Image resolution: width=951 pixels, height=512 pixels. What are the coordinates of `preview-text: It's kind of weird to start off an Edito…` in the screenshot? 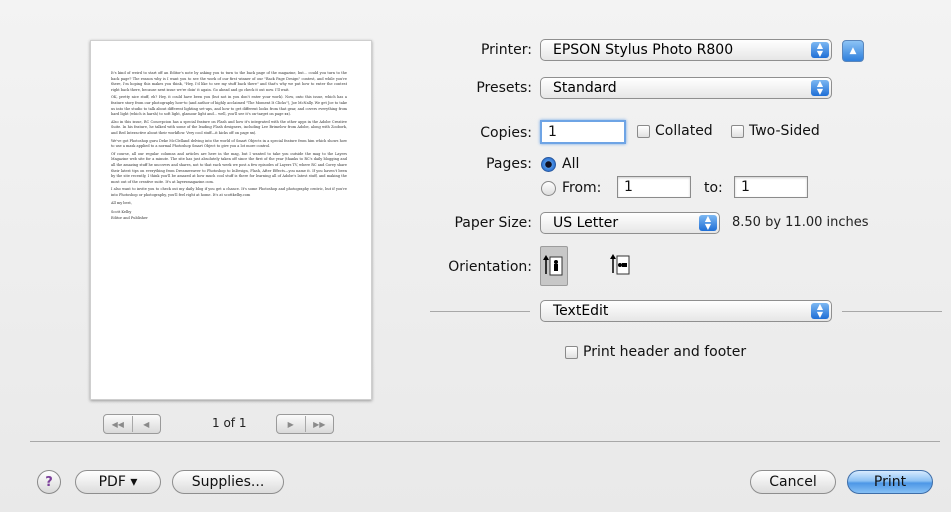 It's located at (229, 147).